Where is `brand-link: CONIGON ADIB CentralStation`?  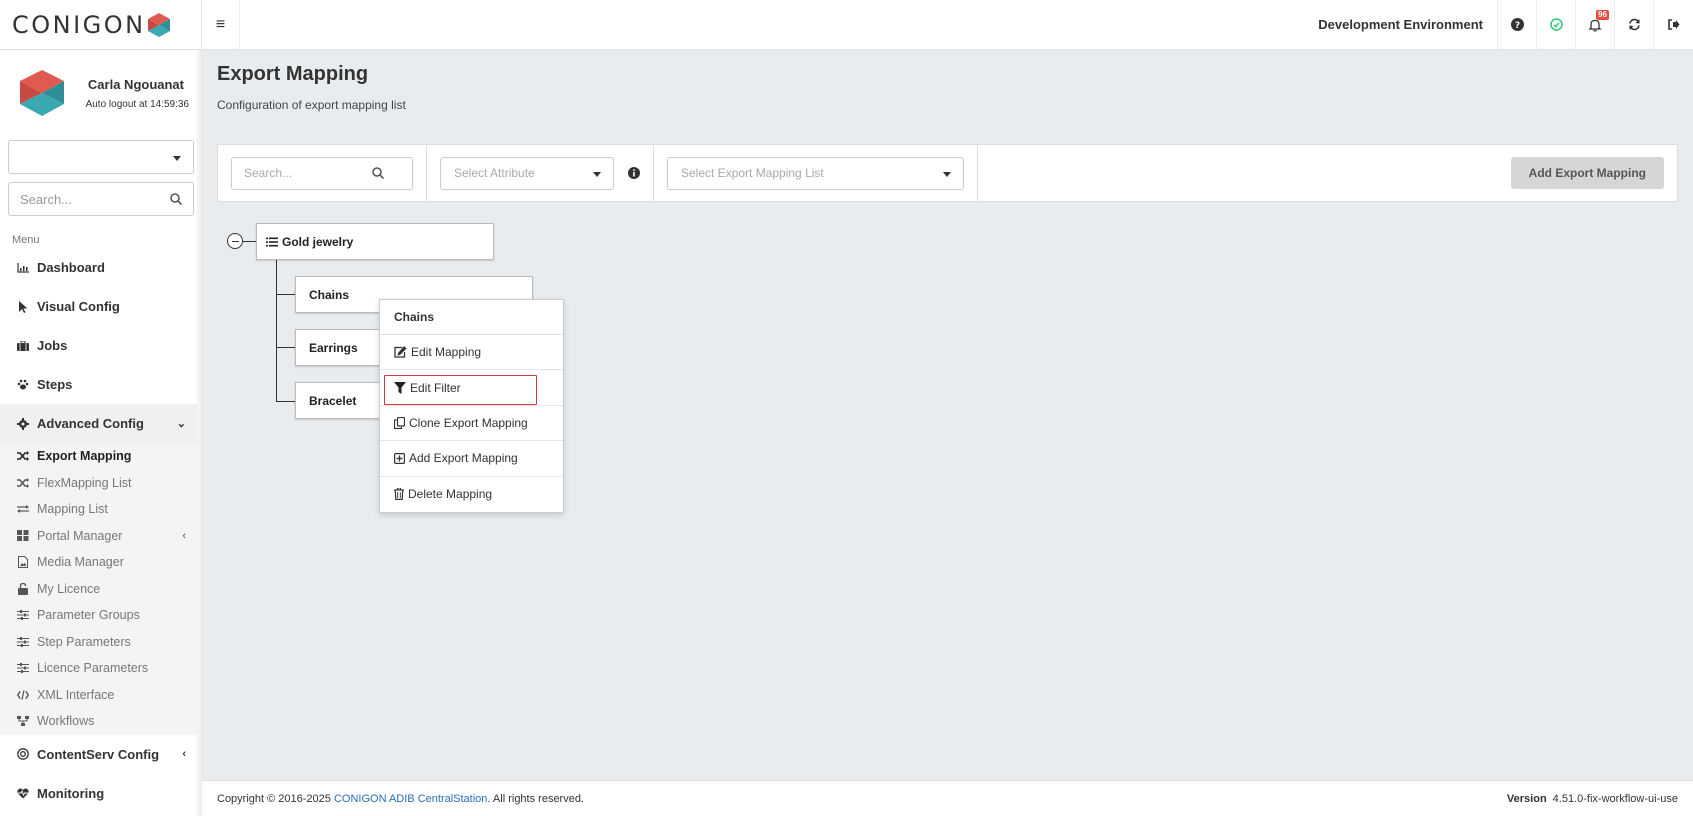 brand-link: CONIGON ADIB CentralStation is located at coordinates (410, 799).